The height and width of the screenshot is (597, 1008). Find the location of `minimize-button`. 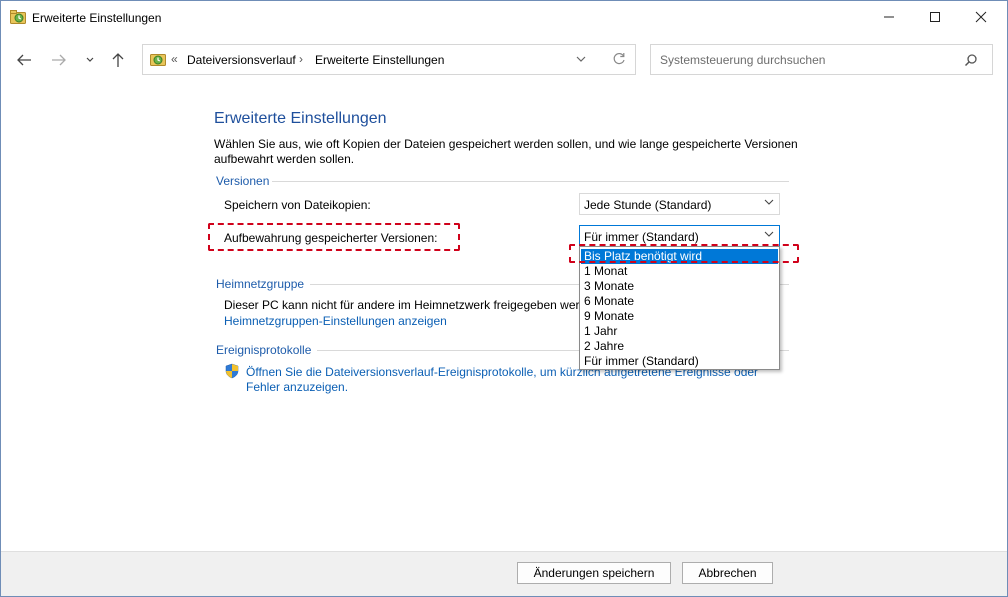

minimize-button is located at coordinates (889, 17).